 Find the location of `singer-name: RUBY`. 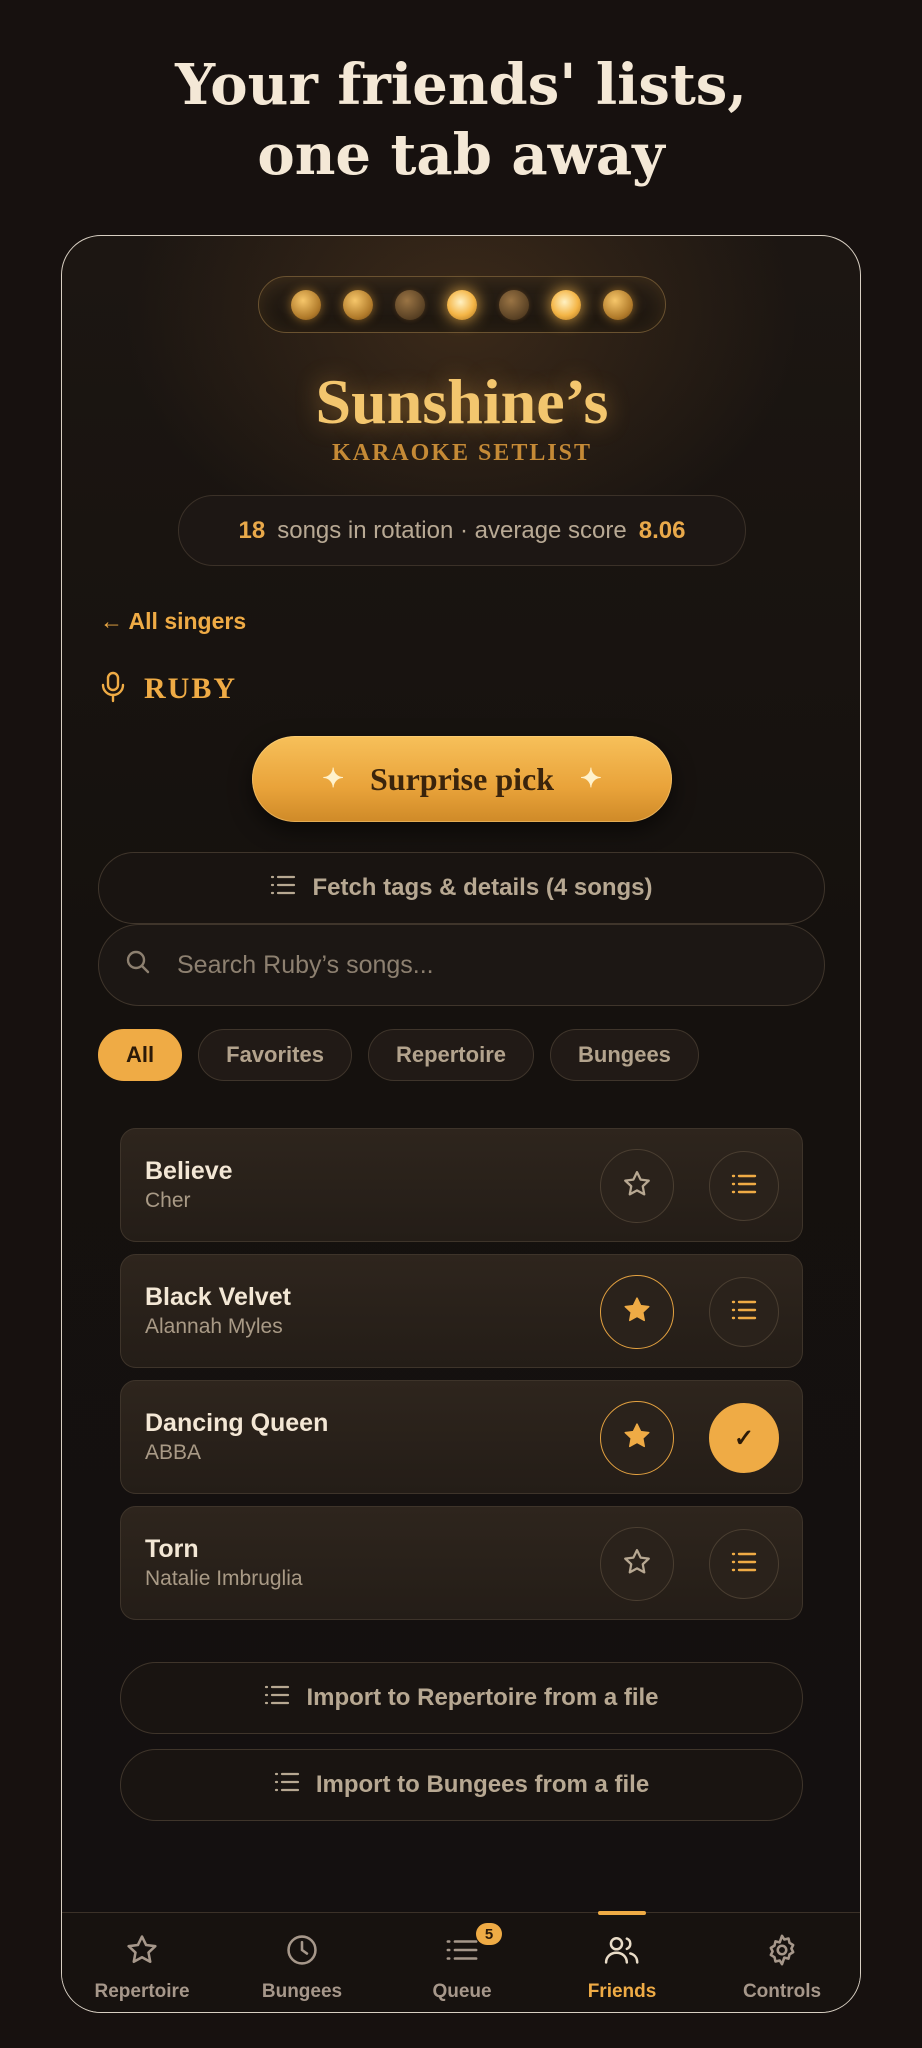

singer-name: RUBY is located at coordinates (191, 688).